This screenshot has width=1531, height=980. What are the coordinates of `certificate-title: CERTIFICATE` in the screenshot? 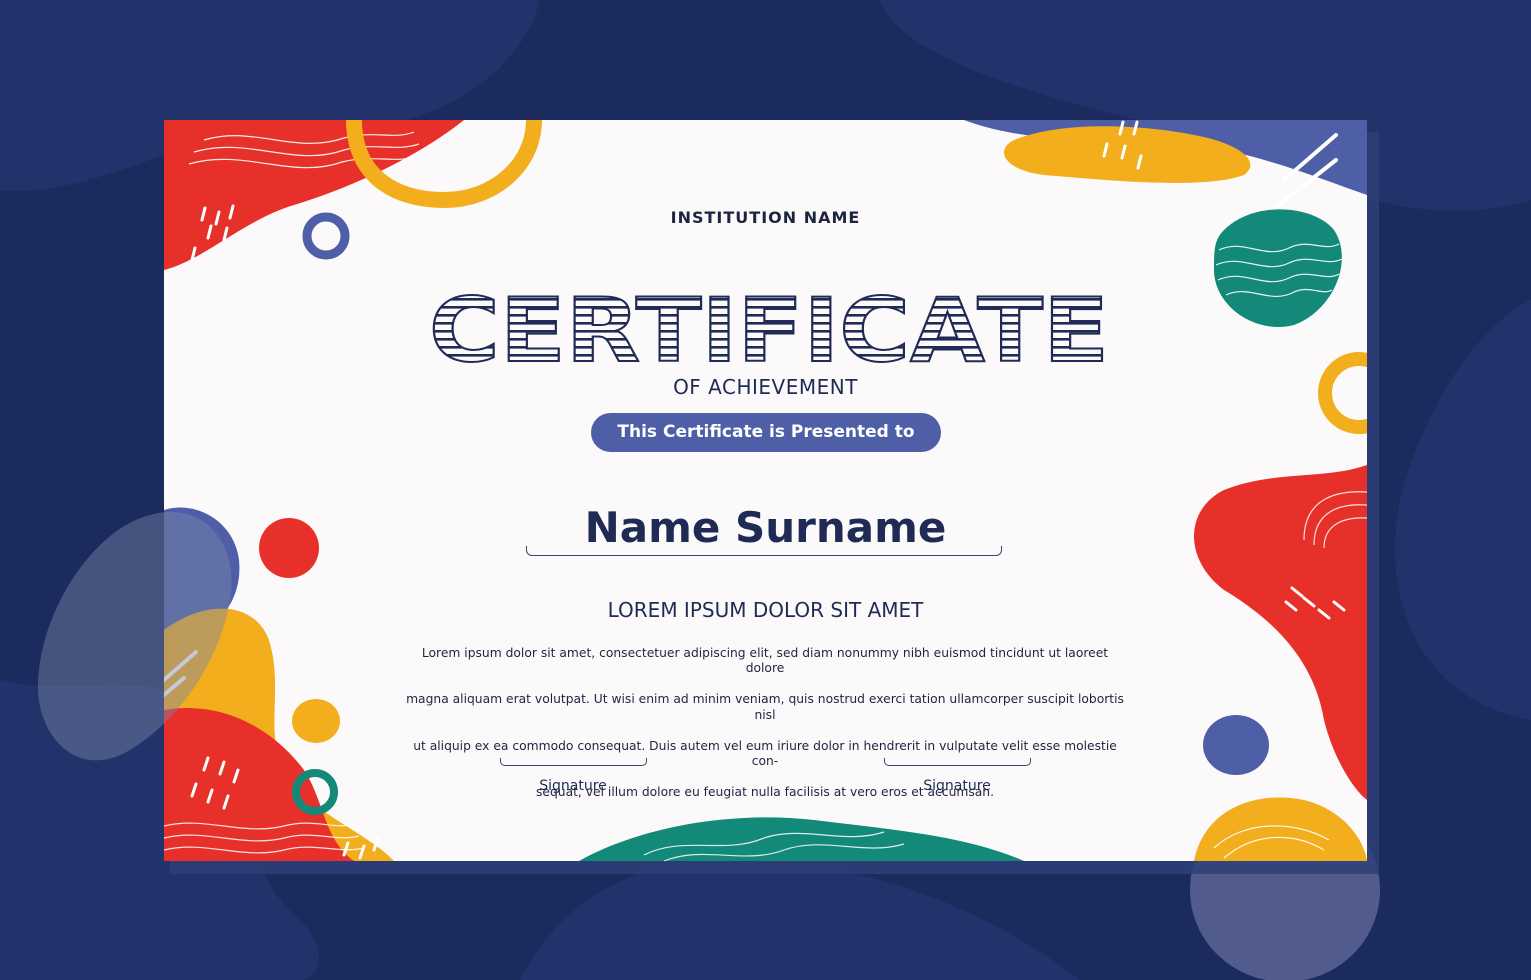 It's located at (769, 329).